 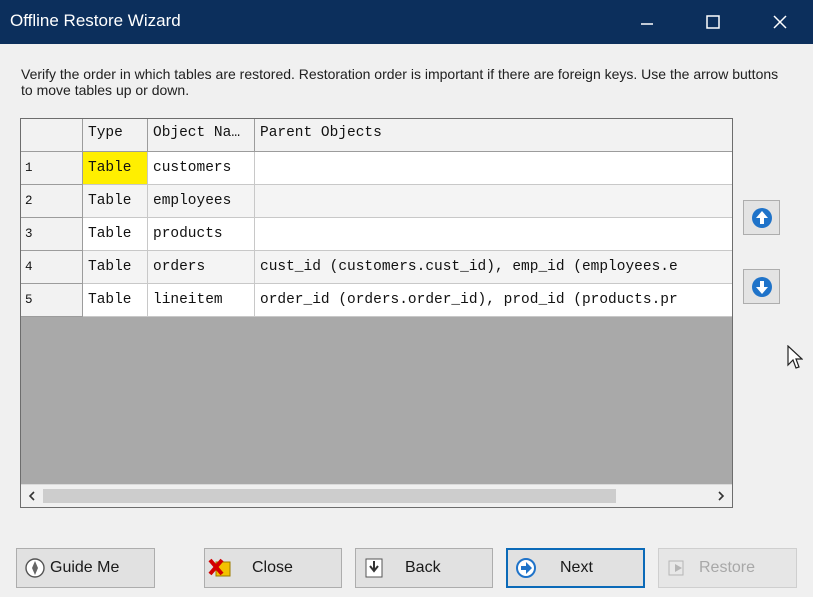 What do you see at coordinates (115, 135) in the screenshot?
I see `column-header-type: Type` at bounding box center [115, 135].